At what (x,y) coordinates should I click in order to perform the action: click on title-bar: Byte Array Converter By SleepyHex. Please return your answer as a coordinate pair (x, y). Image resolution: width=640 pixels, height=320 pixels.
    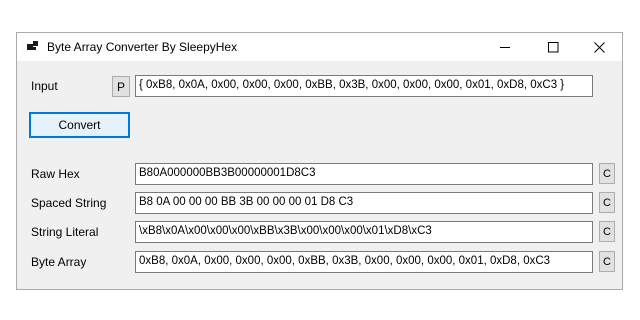
    Looking at the image, I should click on (319, 47).